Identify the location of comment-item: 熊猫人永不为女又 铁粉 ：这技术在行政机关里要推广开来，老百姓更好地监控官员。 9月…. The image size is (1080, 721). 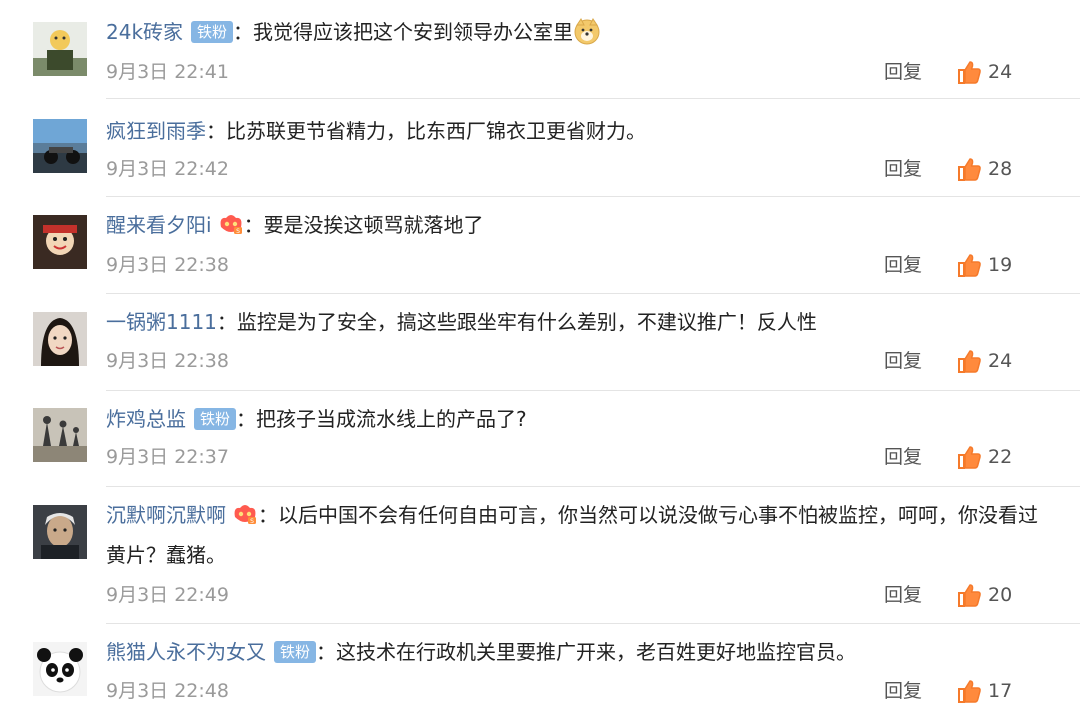
(540, 672).